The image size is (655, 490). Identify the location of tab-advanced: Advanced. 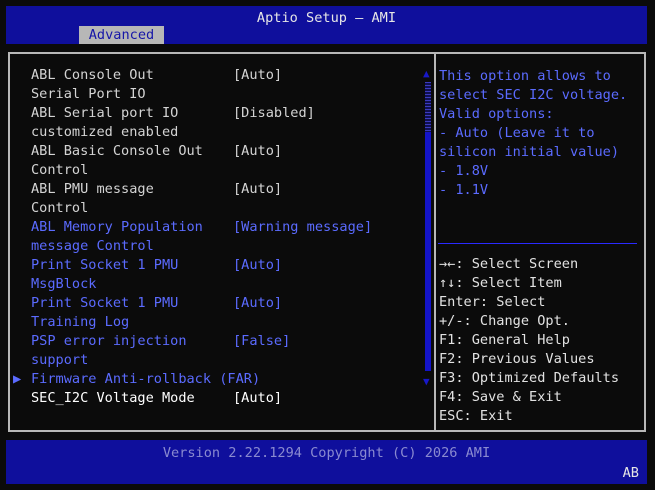
(121, 35).